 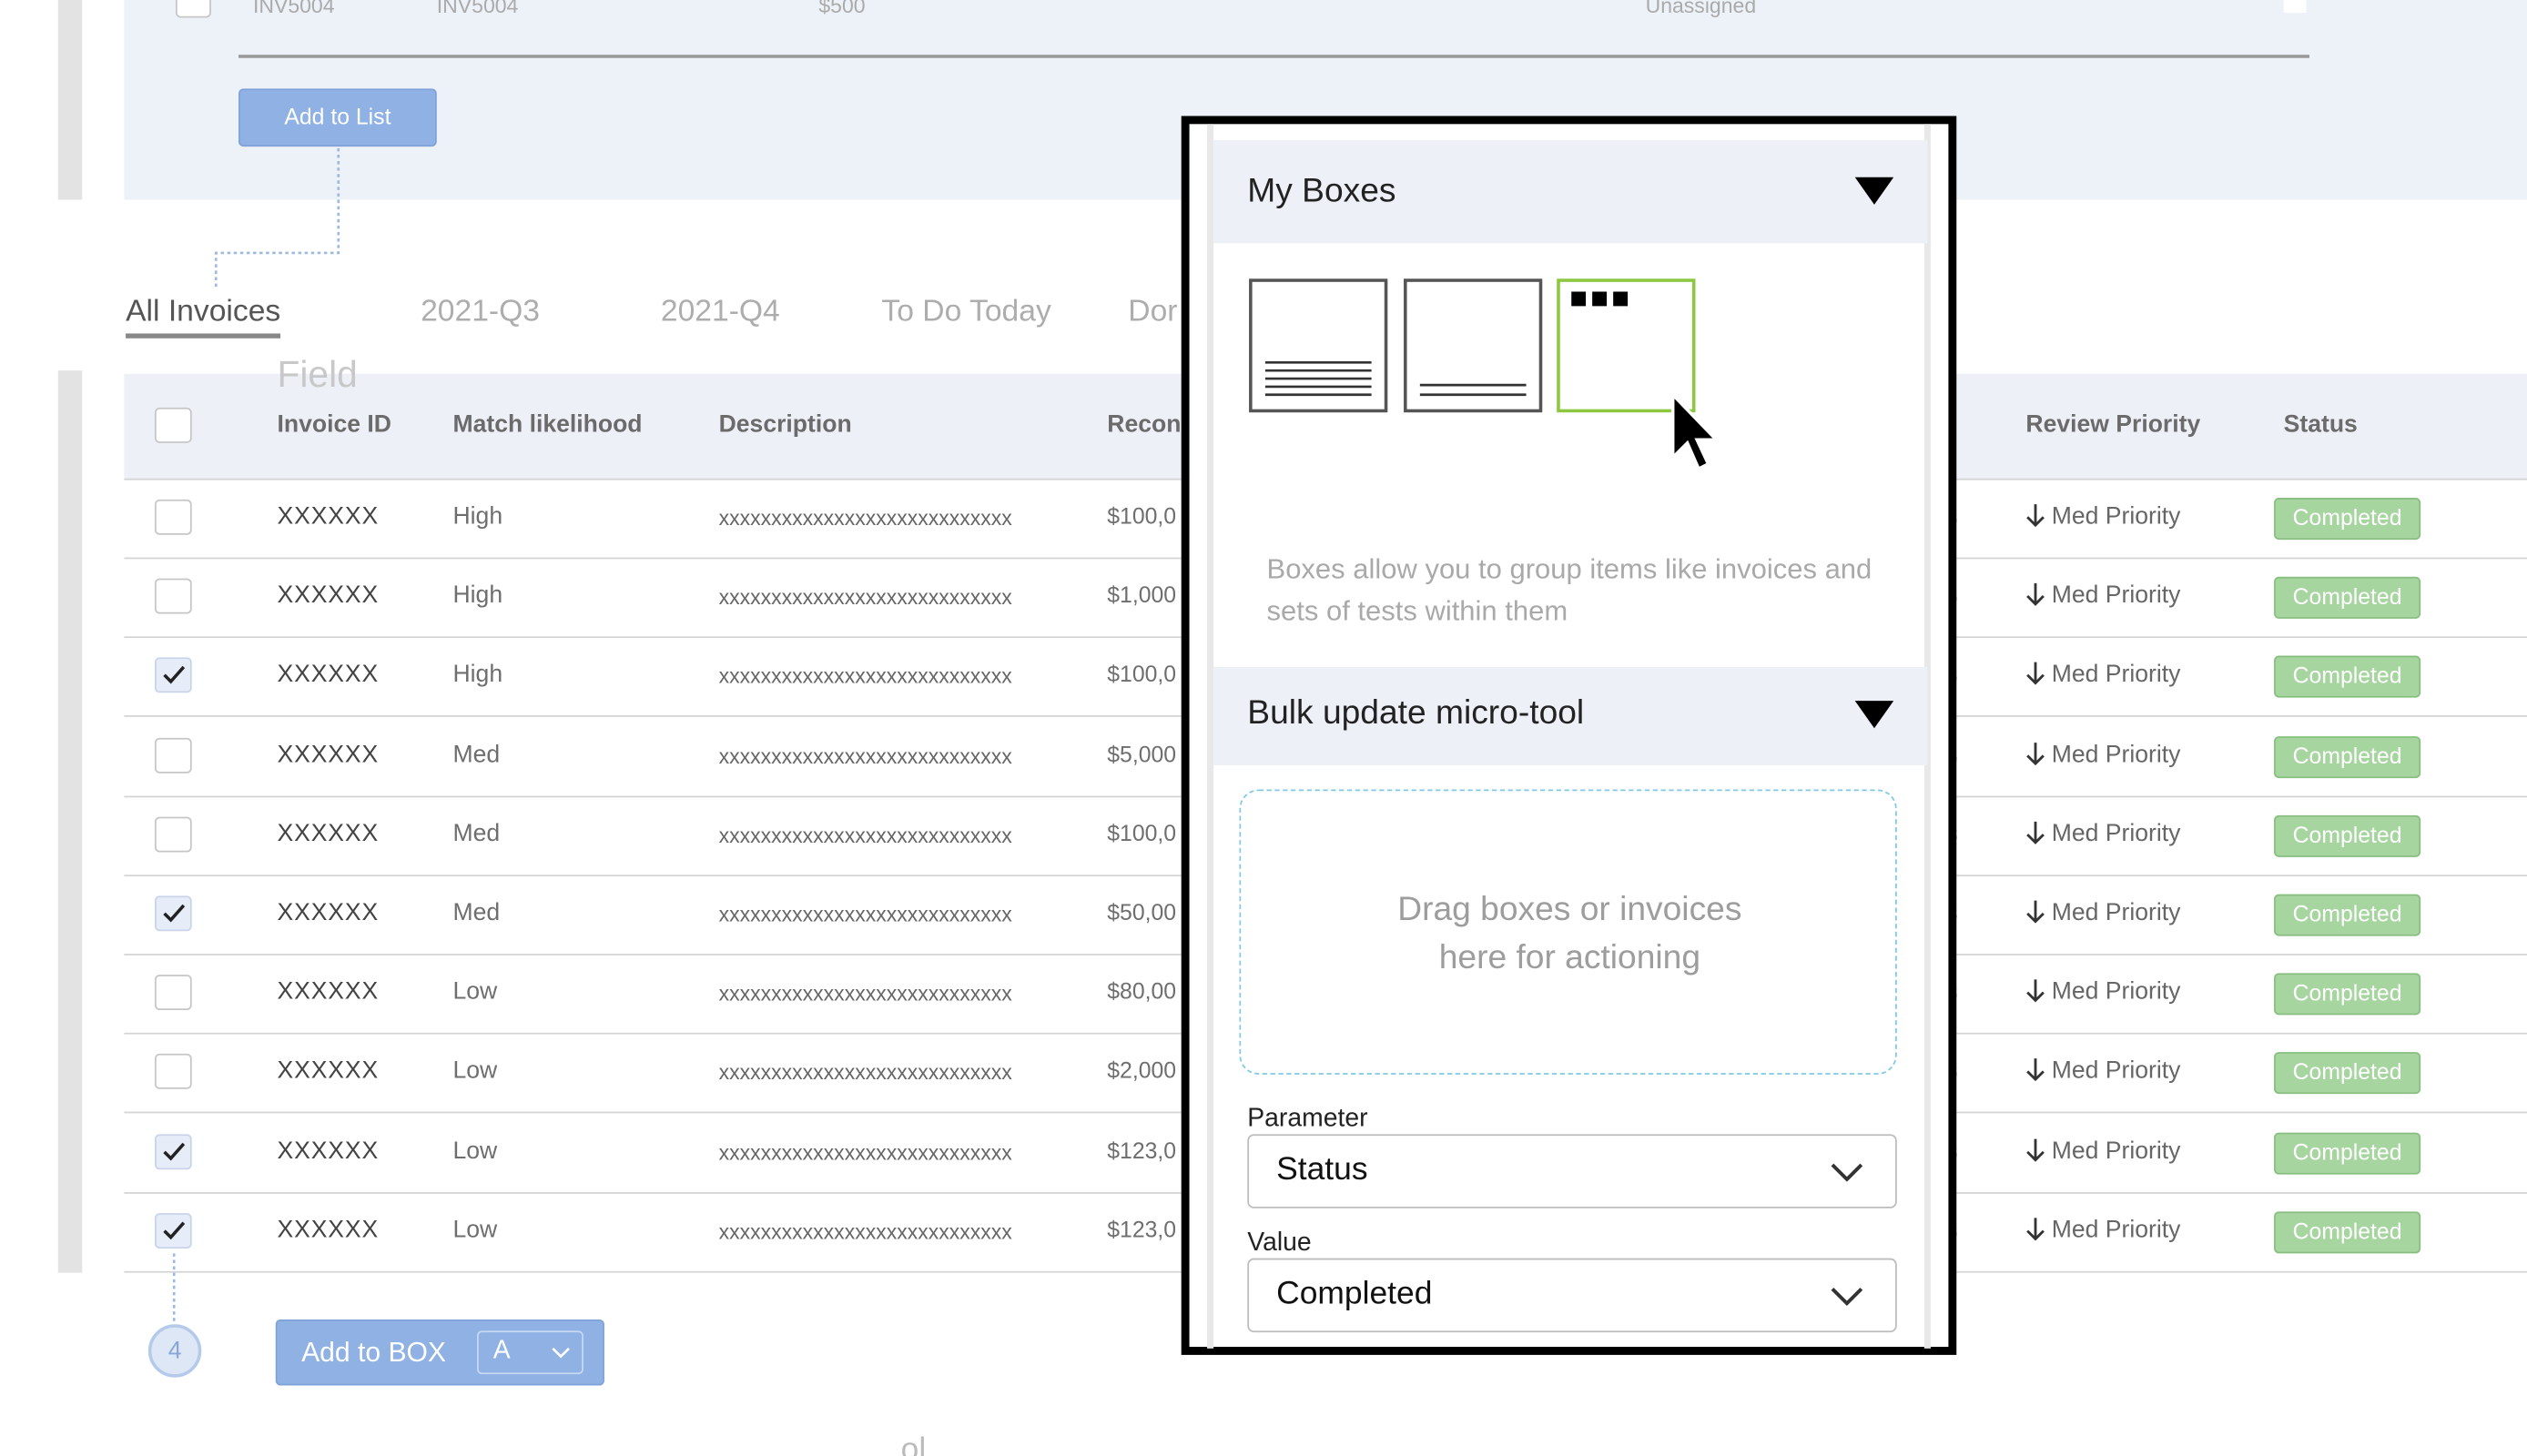 I want to click on add-to-box-label: Add to BOX, so click(x=374, y=1353).